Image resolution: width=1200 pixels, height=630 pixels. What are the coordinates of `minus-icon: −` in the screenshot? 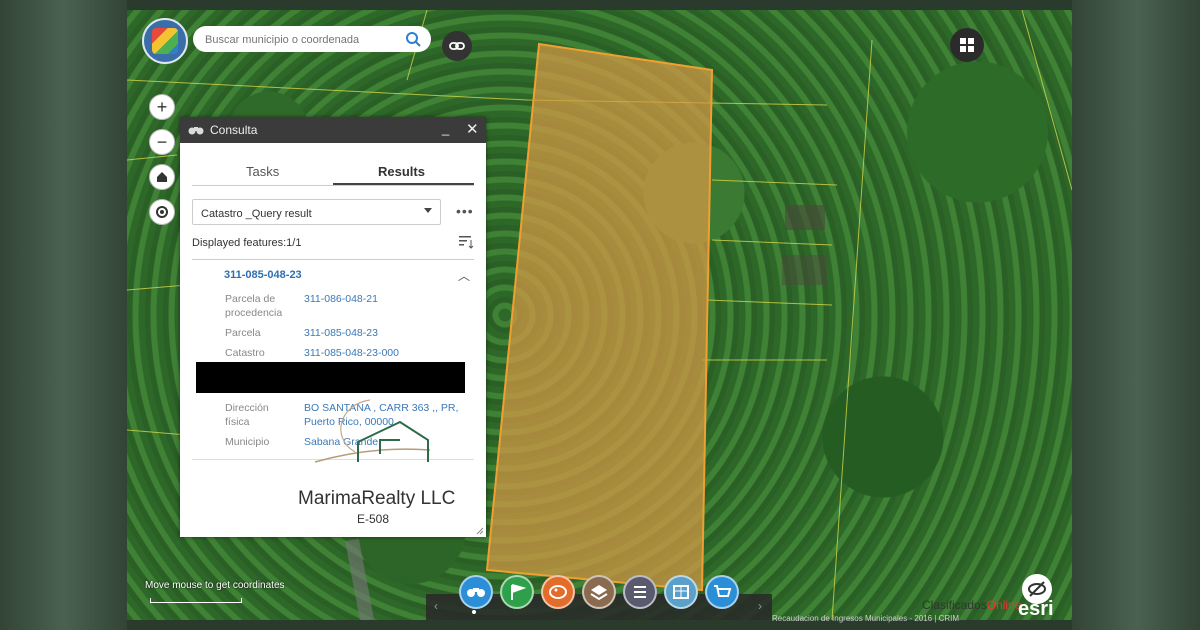 It's located at (162, 142).